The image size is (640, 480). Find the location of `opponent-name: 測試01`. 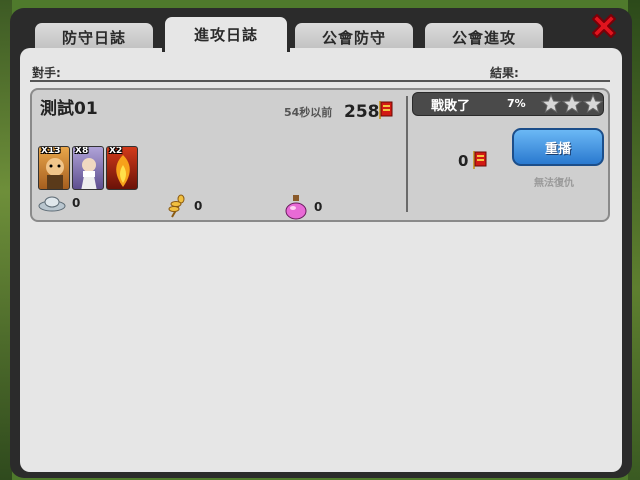

opponent-name: 測試01 is located at coordinates (69, 109).